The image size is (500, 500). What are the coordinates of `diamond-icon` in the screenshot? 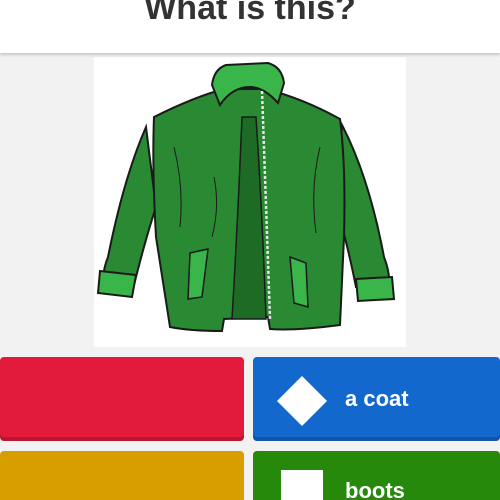 It's located at (302, 401).